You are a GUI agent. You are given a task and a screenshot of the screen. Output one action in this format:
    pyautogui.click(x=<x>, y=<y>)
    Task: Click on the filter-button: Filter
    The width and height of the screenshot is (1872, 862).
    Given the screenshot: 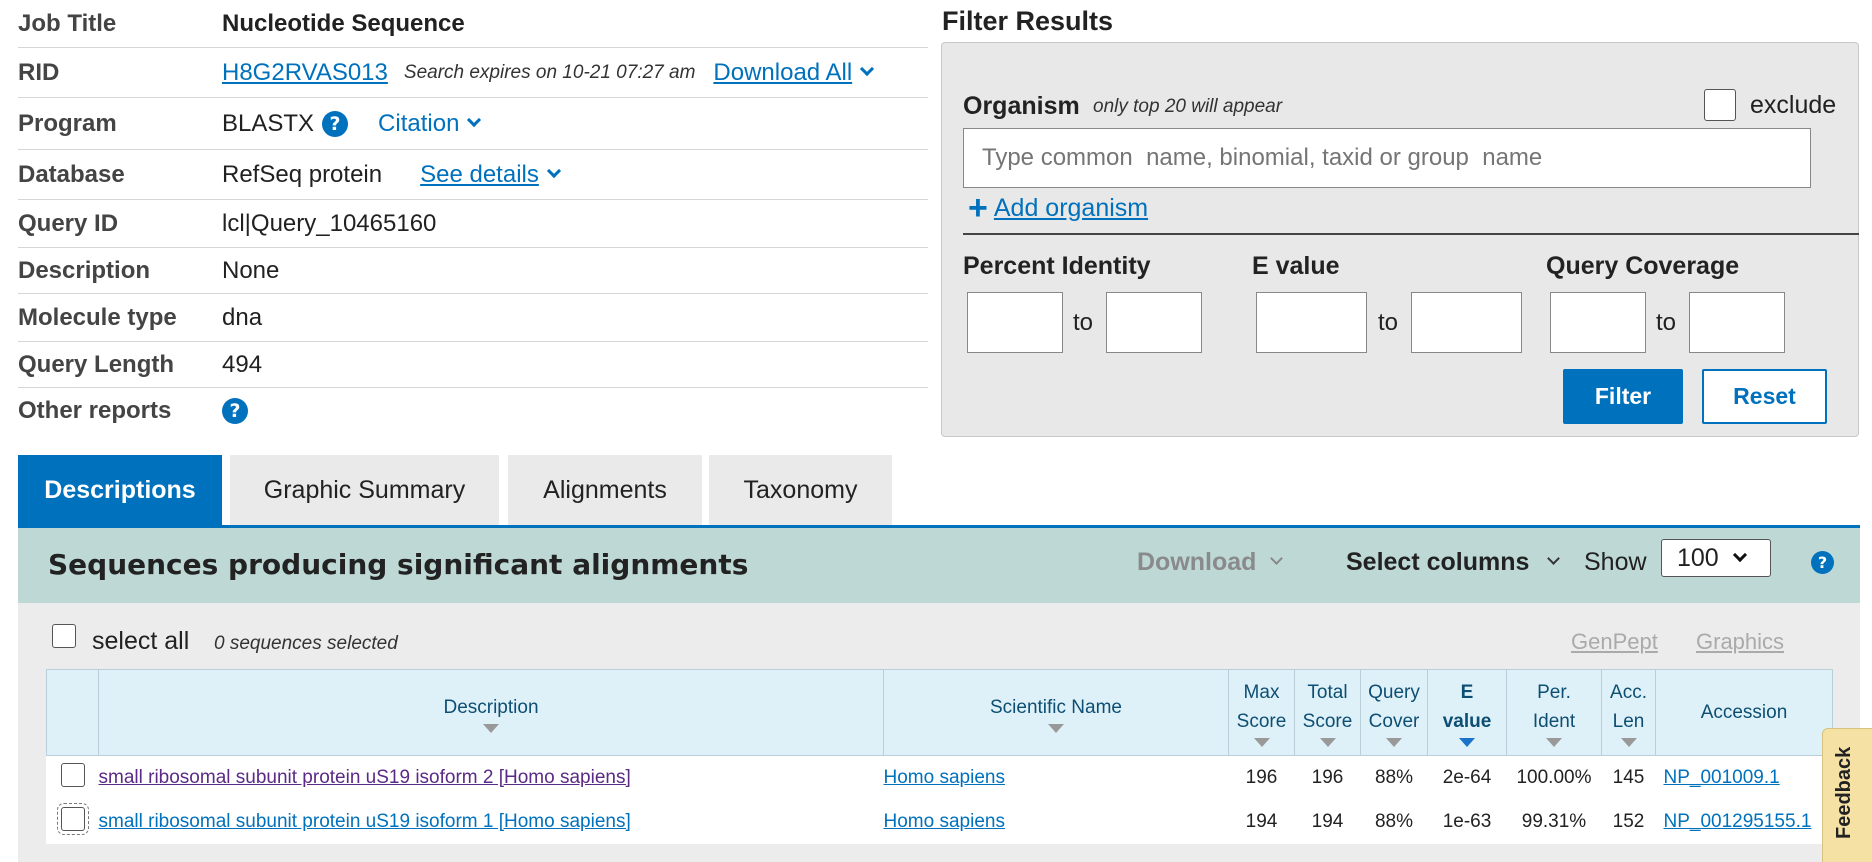 What is the action you would take?
    pyautogui.click(x=1623, y=396)
    